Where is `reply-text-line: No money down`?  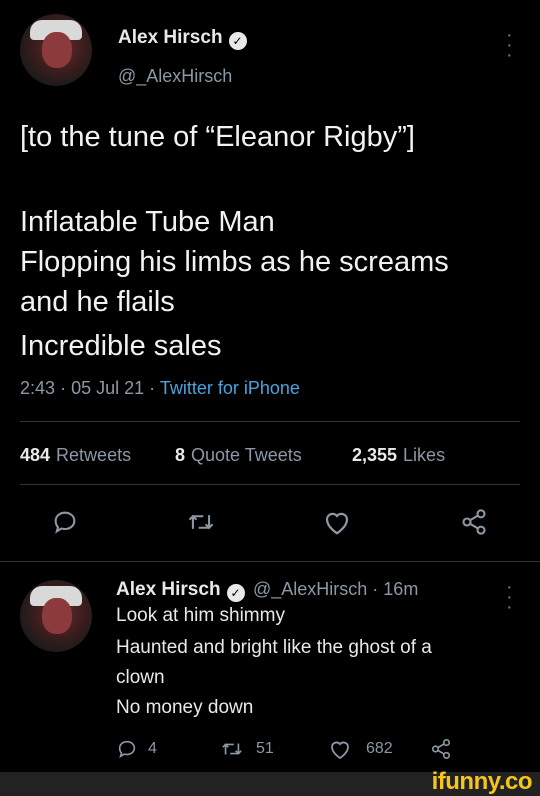 reply-text-line: No money down is located at coordinates (185, 707).